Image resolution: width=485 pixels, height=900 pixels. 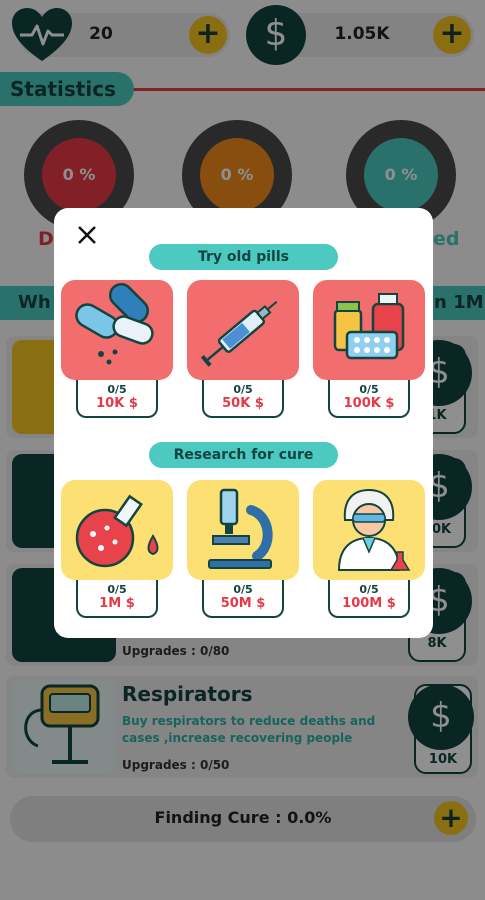 I want to click on scientist-price-tag: 0/5 100M $, so click(x=369, y=599).